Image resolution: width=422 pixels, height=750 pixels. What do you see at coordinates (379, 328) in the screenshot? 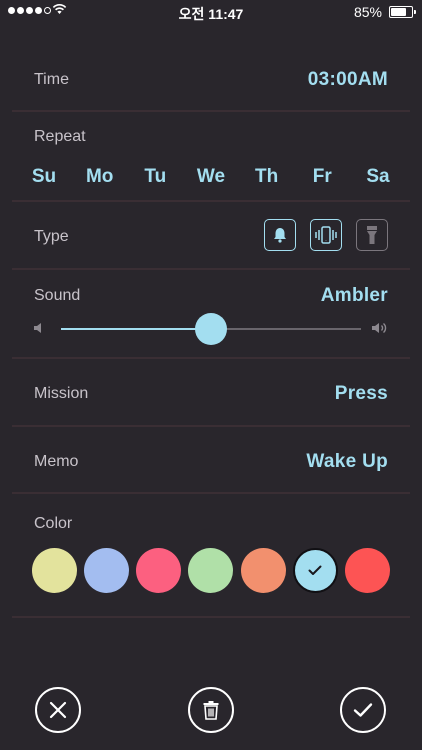
I see `volume-high-icon` at bounding box center [379, 328].